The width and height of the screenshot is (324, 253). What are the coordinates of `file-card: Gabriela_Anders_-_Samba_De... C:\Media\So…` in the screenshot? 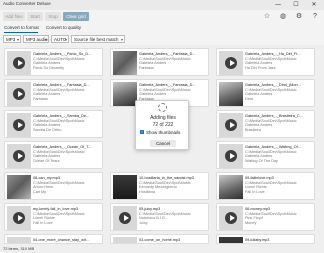 It's located at (53, 124).